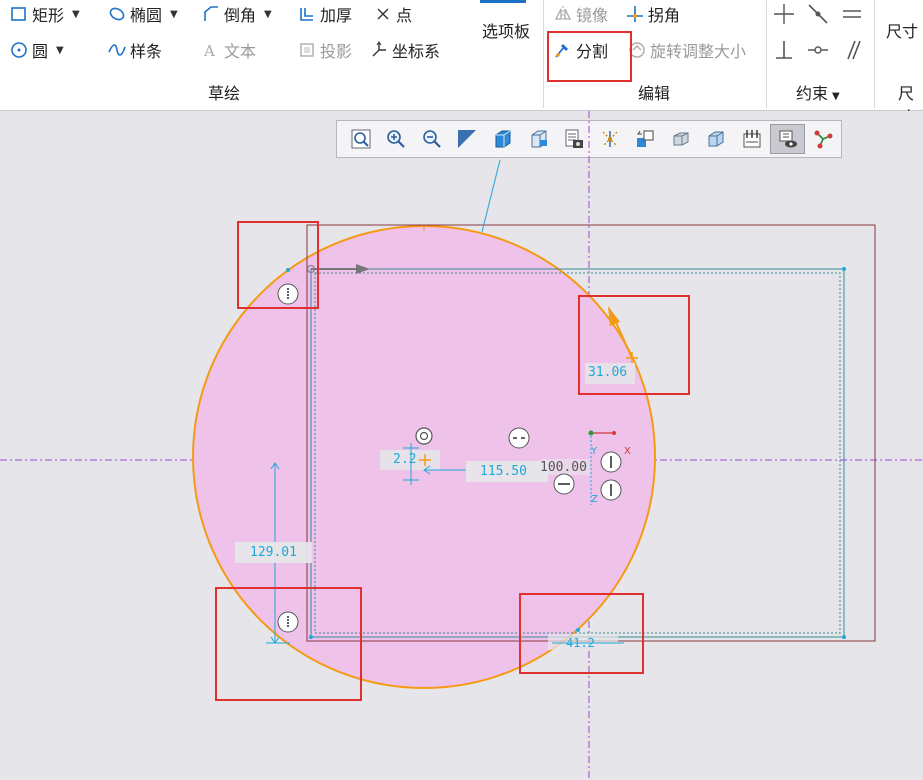 This screenshot has width=923, height=780. I want to click on axis-z-label: Z, so click(594, 499).